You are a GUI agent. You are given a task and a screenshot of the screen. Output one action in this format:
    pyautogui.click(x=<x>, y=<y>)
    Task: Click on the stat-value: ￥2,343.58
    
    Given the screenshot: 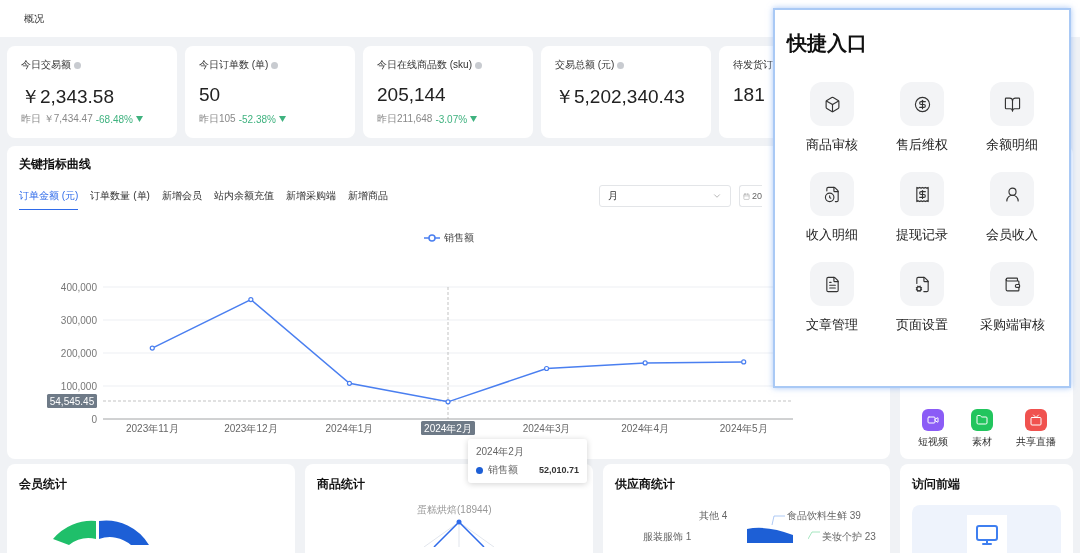 What is the action you would take?
    pyautogui.click(x=67, y=97)
    